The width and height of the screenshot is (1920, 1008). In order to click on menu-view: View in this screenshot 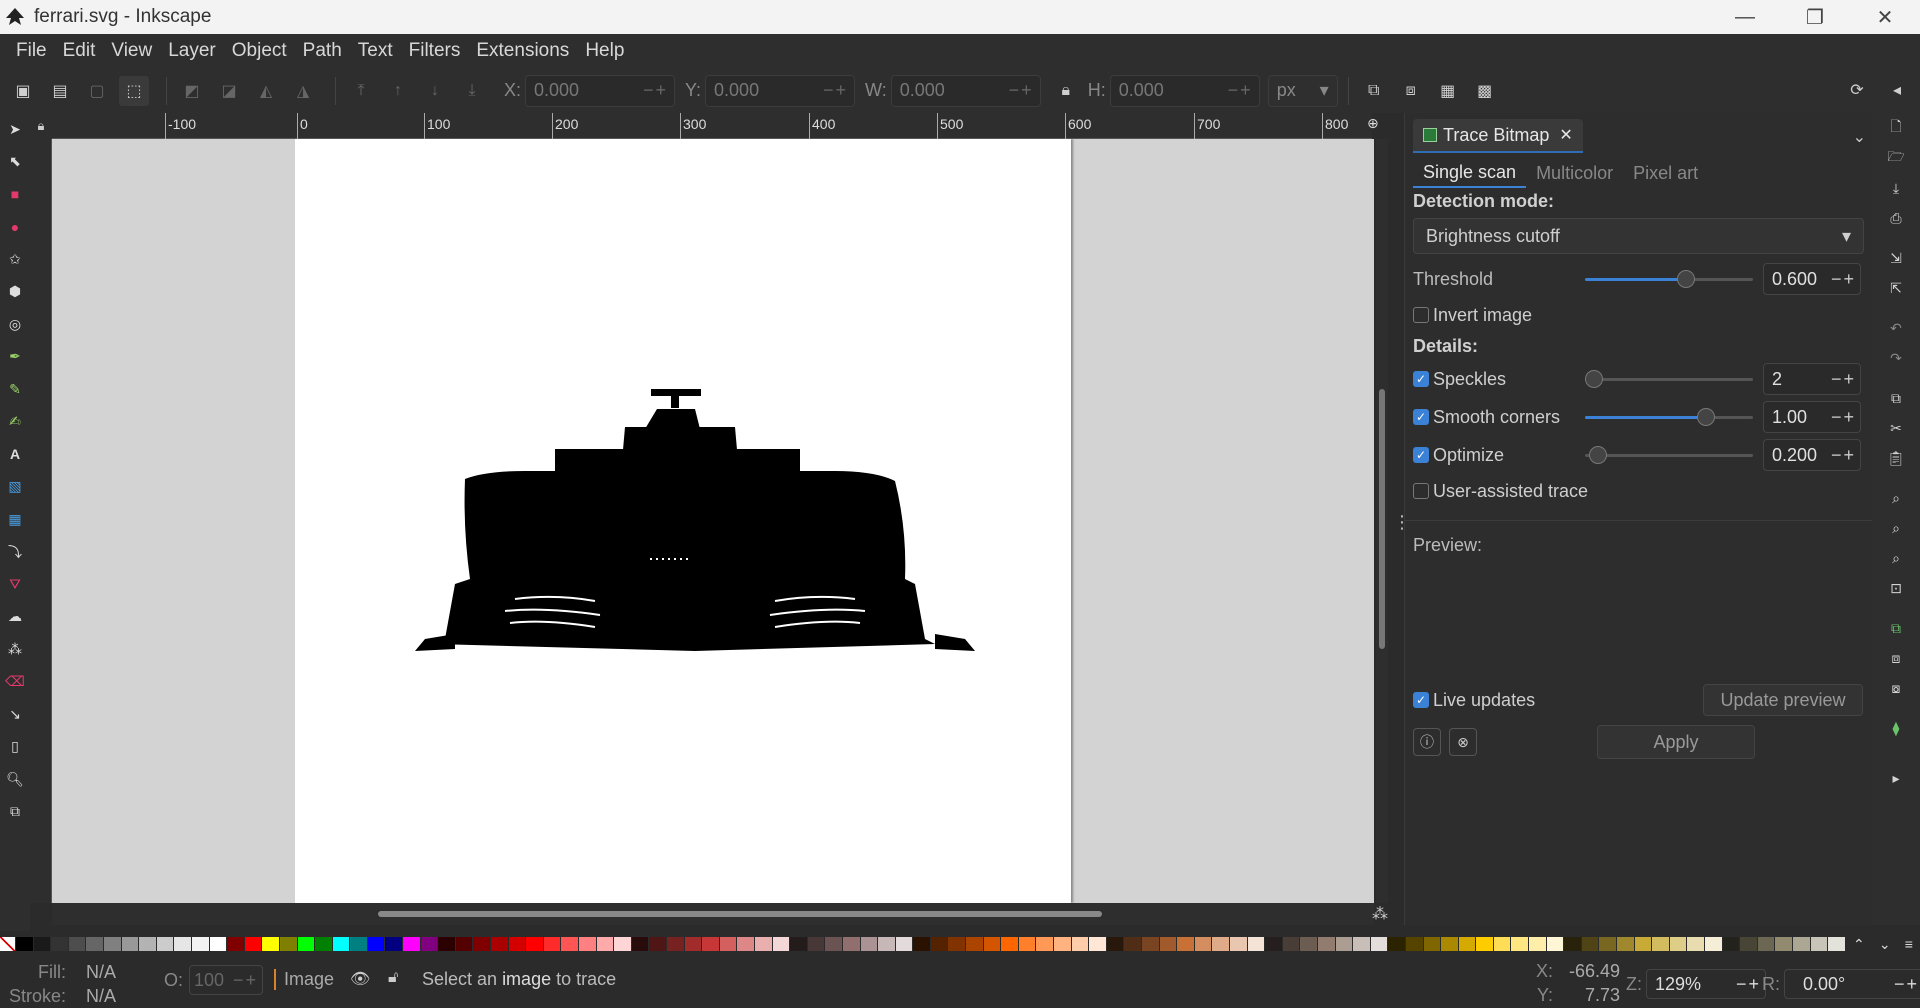, I will do `click(131, 51)`.